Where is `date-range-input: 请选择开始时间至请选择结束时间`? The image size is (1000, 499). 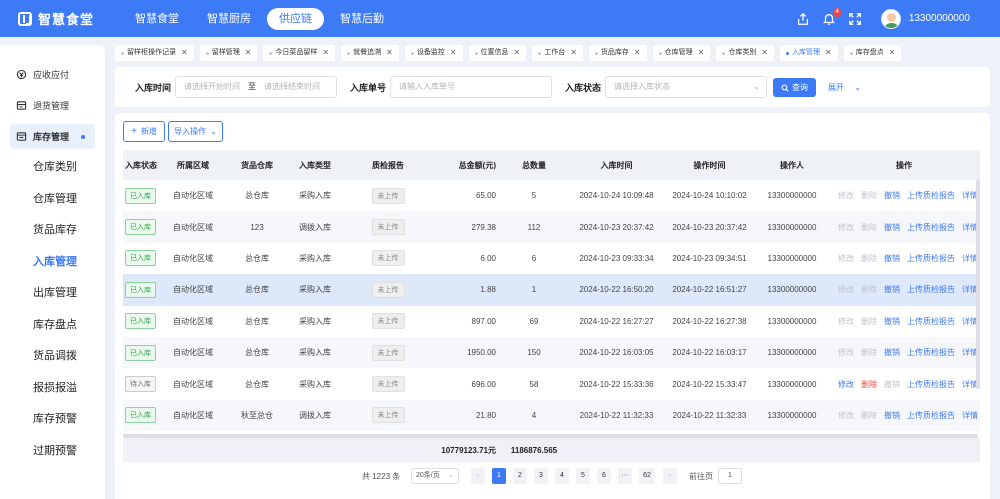
date-range-input: 请选择开始时间至请选择结束时间 is located at coordinates (256, 87).